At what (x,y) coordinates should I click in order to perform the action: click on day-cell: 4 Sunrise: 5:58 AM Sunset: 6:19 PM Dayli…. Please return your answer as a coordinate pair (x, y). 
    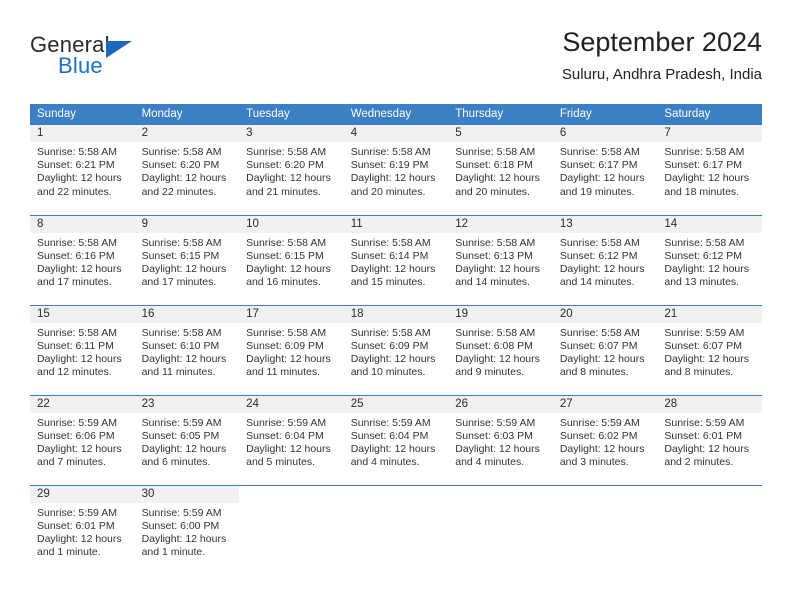
    Looking at the image, I should click on (396, 170).